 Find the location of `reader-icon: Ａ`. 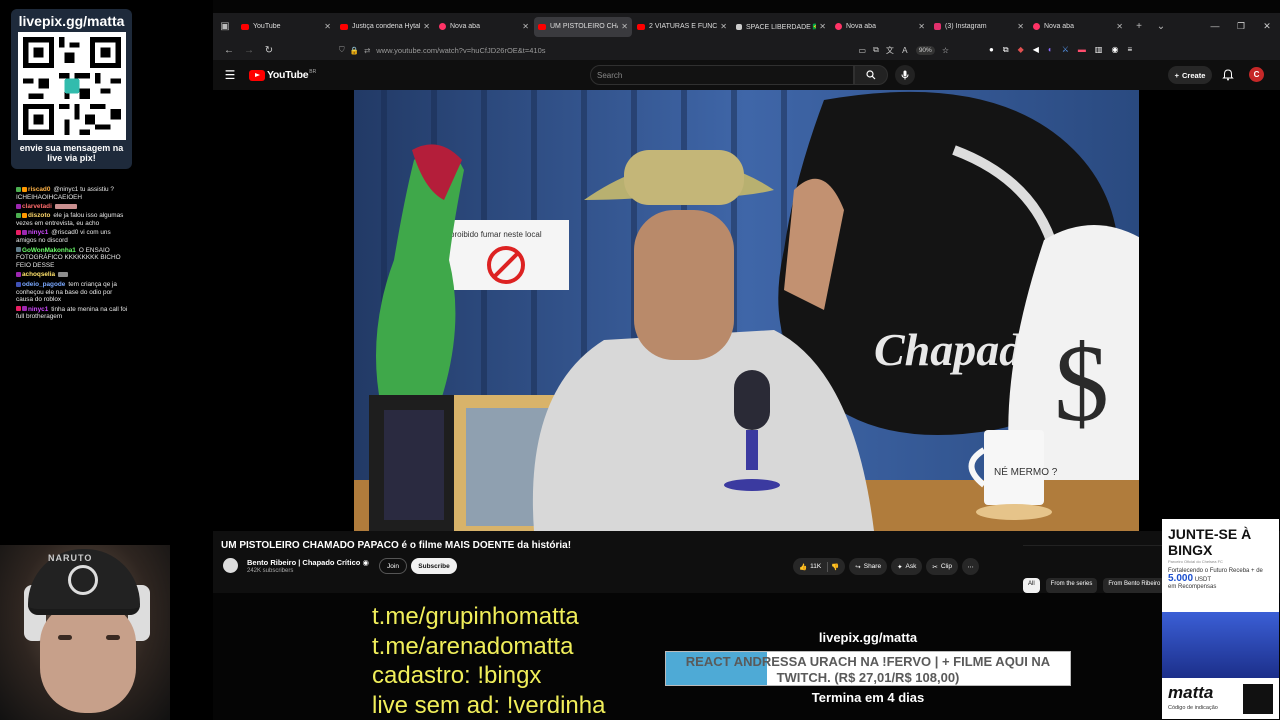

reader-icon: Ａ is located at coordinates (905, 50).